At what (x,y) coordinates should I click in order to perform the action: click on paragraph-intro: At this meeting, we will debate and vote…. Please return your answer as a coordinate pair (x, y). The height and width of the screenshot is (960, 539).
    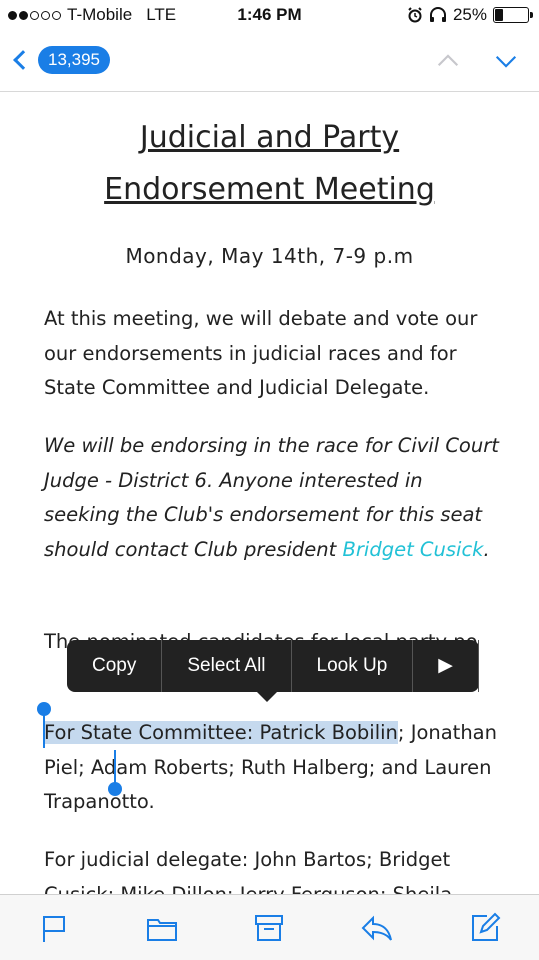
    Looking at the image, I should click on (261, 353).